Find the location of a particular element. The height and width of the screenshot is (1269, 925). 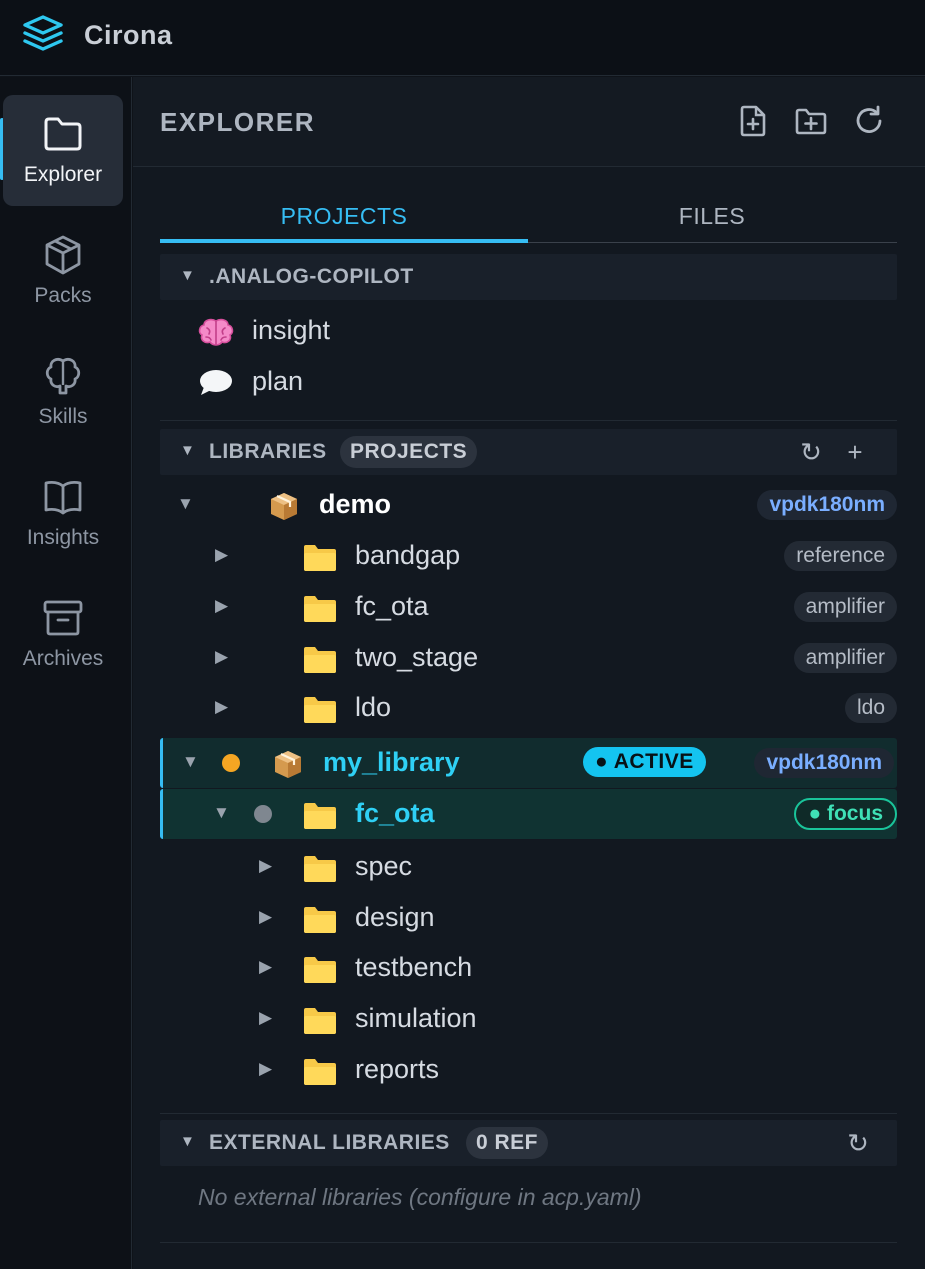

rail-item-insights: Insights is located at coordinates (63, 513).